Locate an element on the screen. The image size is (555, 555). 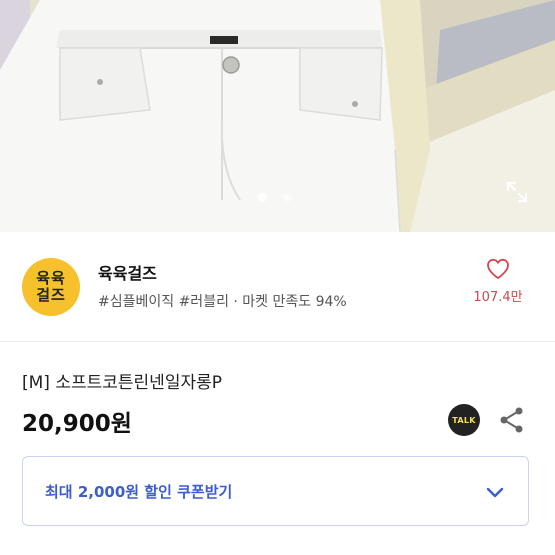
expand-arrows-icon is located at coordinates (517, 192).